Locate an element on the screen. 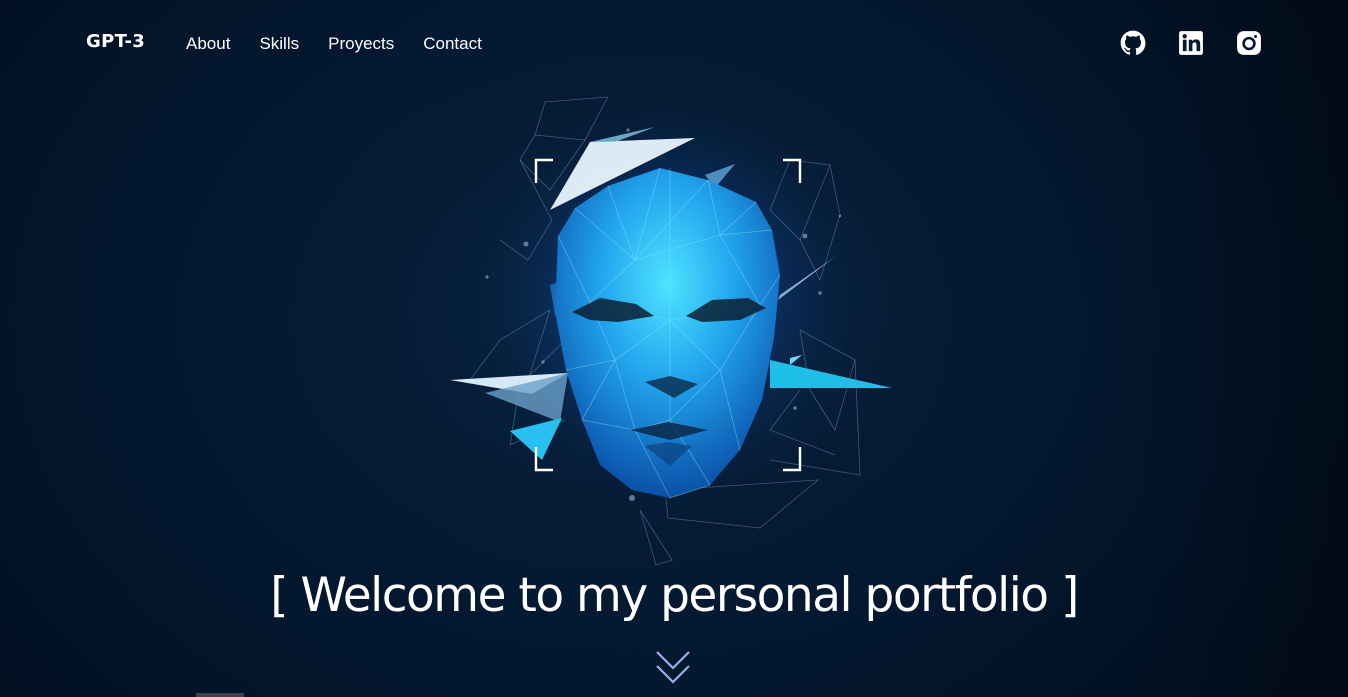 This screenshot has height=697, width=1348. nav-links: About Skills Proyects Contact is located at coordinates (348, 44).